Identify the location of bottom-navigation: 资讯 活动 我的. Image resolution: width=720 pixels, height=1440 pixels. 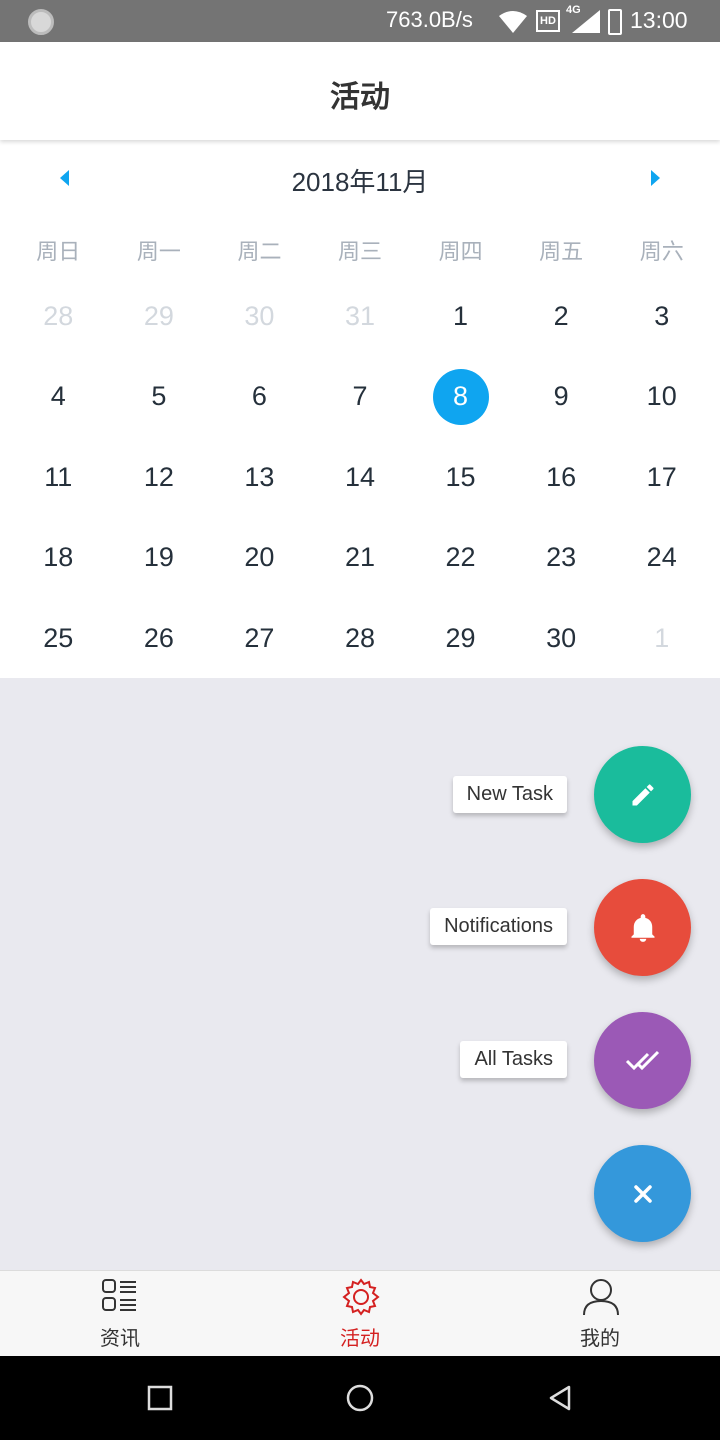
(360, 1313).